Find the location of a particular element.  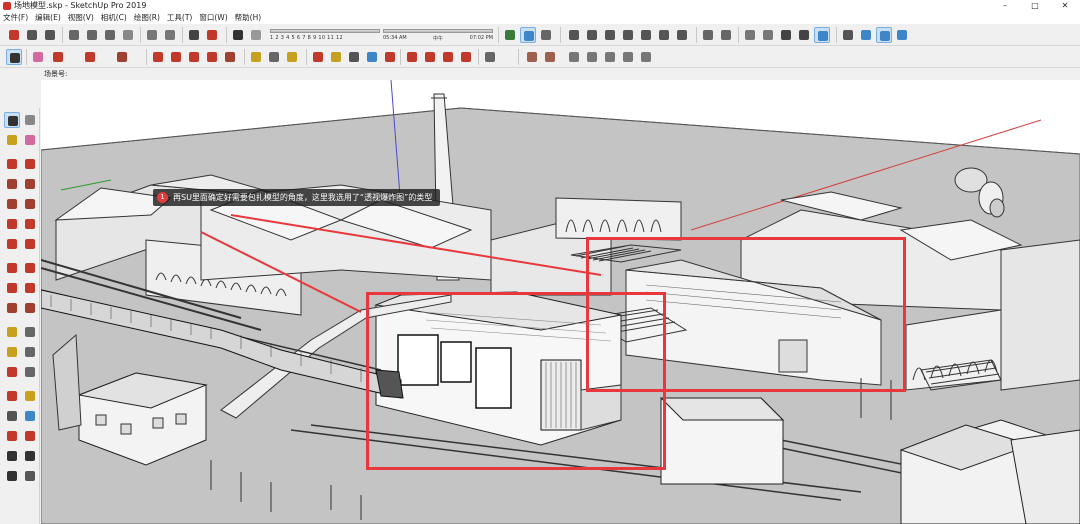

drape-icon is located at coordinates (610, 57).